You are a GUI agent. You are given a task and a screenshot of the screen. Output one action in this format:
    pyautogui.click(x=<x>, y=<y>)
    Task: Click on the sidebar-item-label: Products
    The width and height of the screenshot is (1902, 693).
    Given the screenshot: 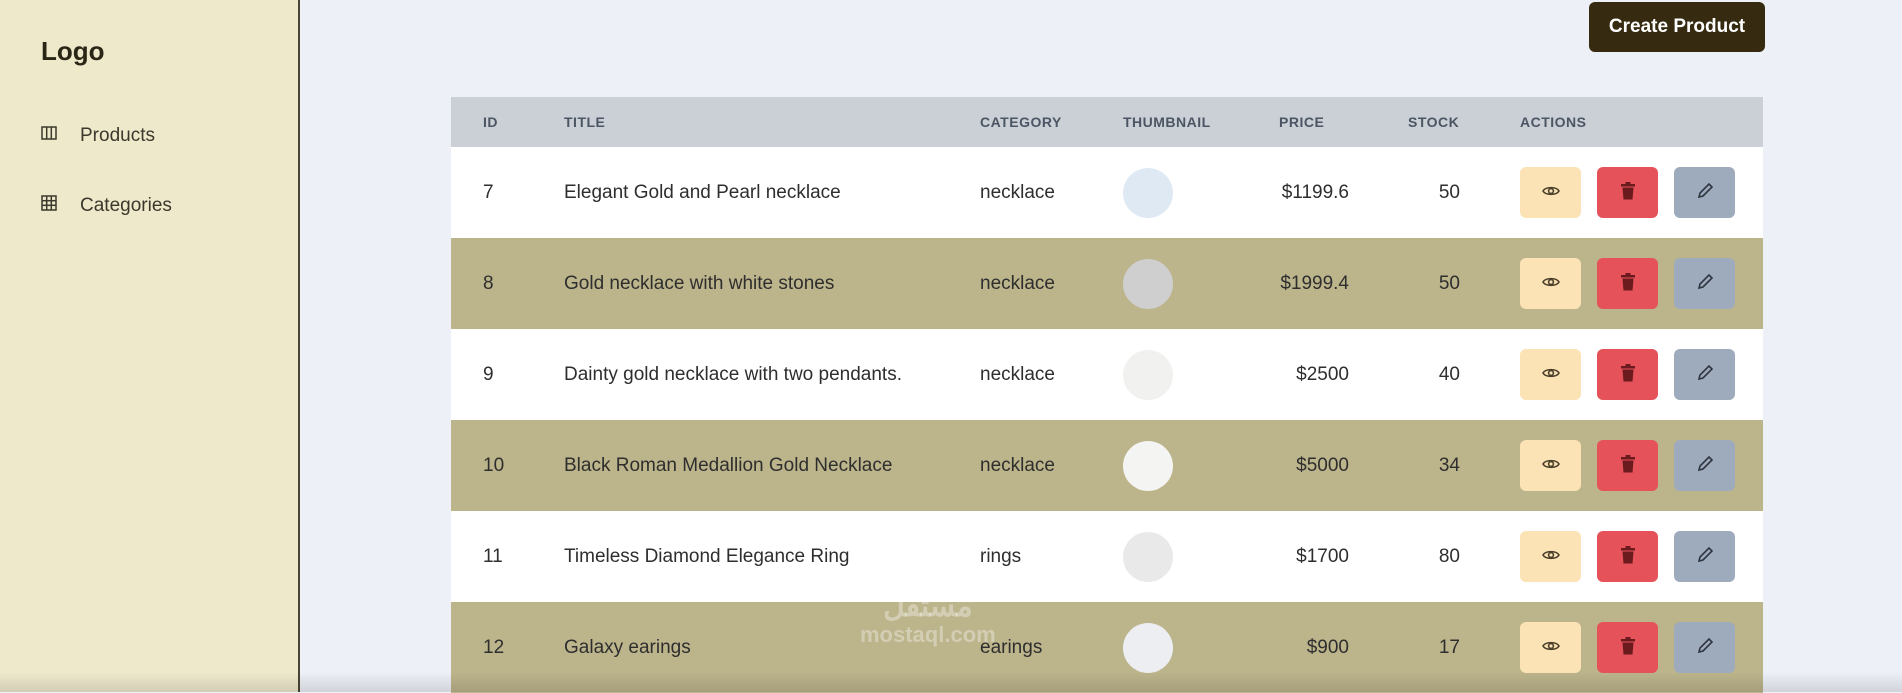 What is the action you would take?
    pyautogui.click(x=117, y=135)
    